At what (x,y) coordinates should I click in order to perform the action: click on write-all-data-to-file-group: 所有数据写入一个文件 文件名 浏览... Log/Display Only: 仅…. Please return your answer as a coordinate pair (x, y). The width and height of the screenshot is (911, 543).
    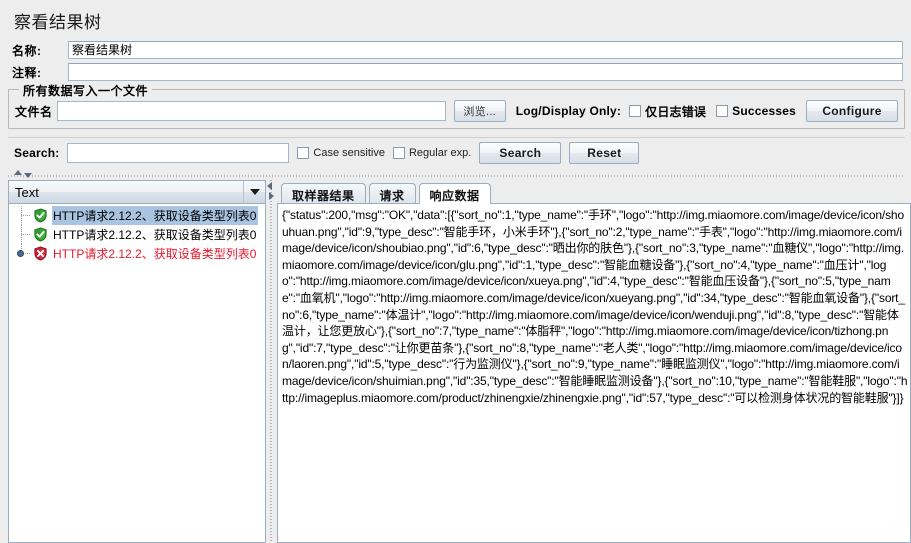
    Looking at the image, I should click on (456, 105).